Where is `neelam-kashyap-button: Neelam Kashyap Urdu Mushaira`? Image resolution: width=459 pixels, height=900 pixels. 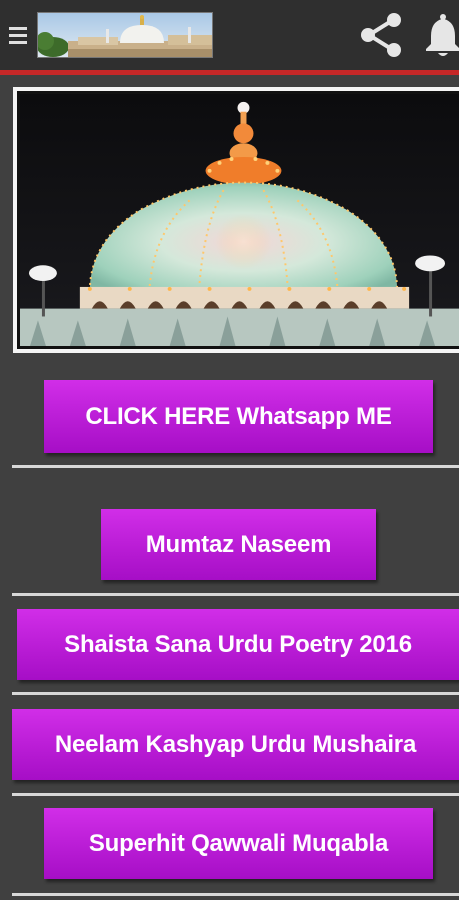
neelam-kashyap-button: Neelam Kashyap Urdu Mushaira is located at coordinates (235, 744).